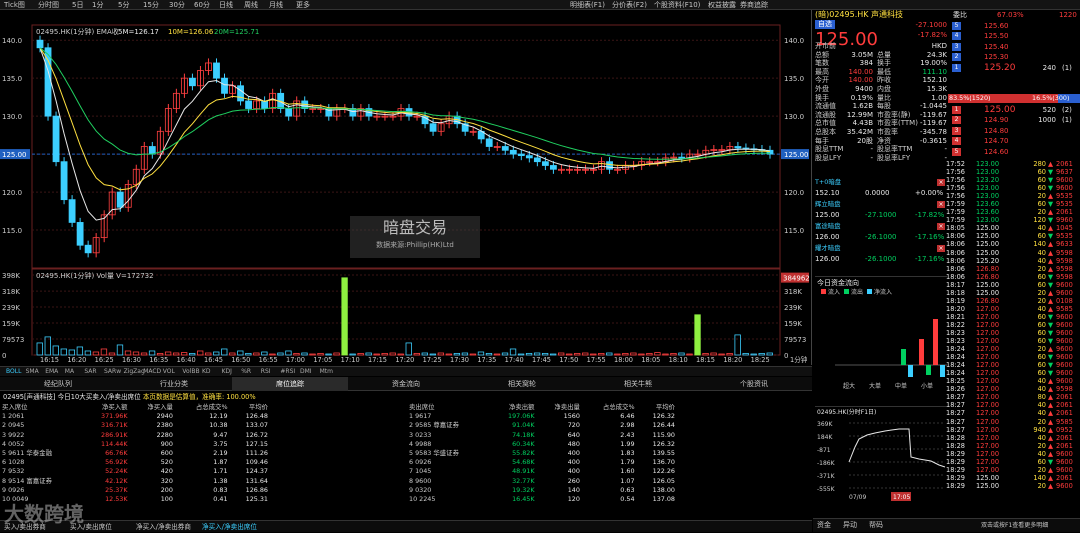  What do you see at coordinates (290, 384) in the screenshot?
I see `detail-tab: 席位追踪` at bounding box center [290, 384].